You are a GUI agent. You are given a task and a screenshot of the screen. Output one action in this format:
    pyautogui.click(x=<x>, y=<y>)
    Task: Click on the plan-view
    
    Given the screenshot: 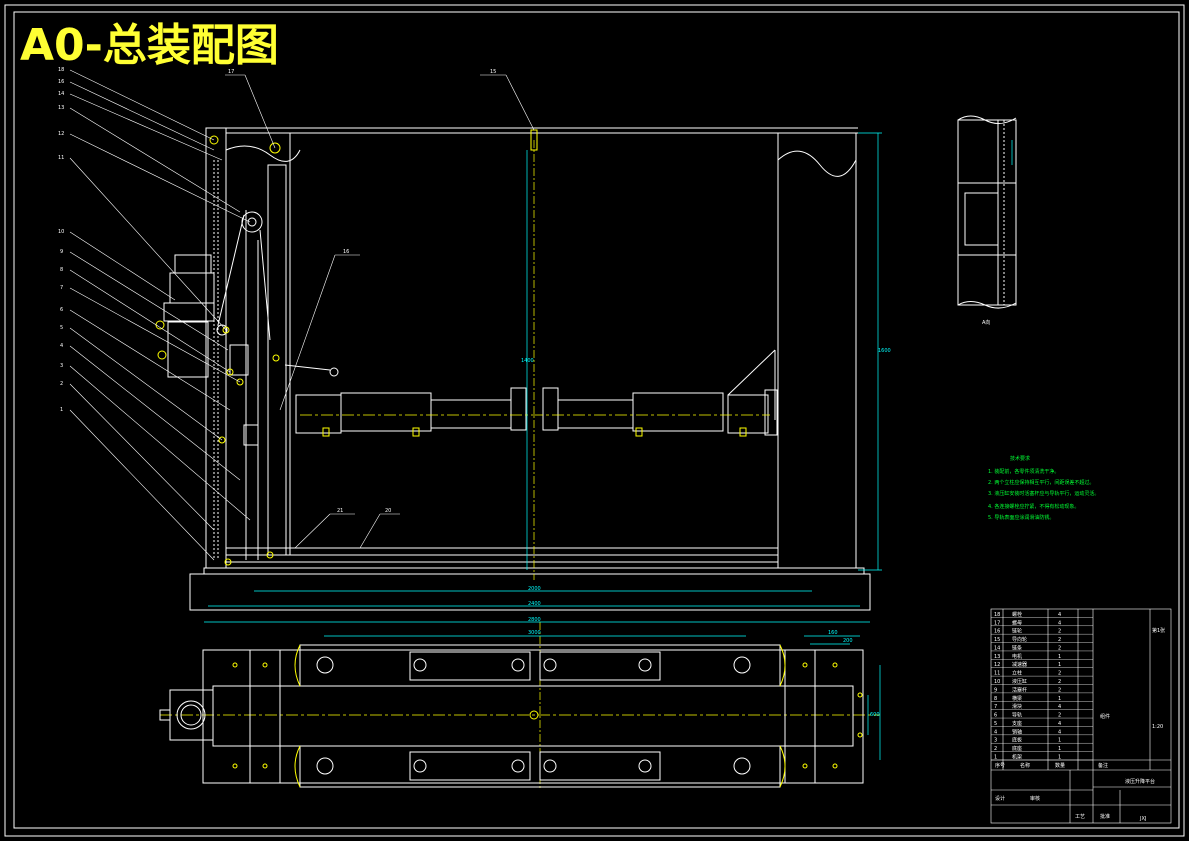 What is the action you would take?
    pyautogui.click(x=511, y=716)
    